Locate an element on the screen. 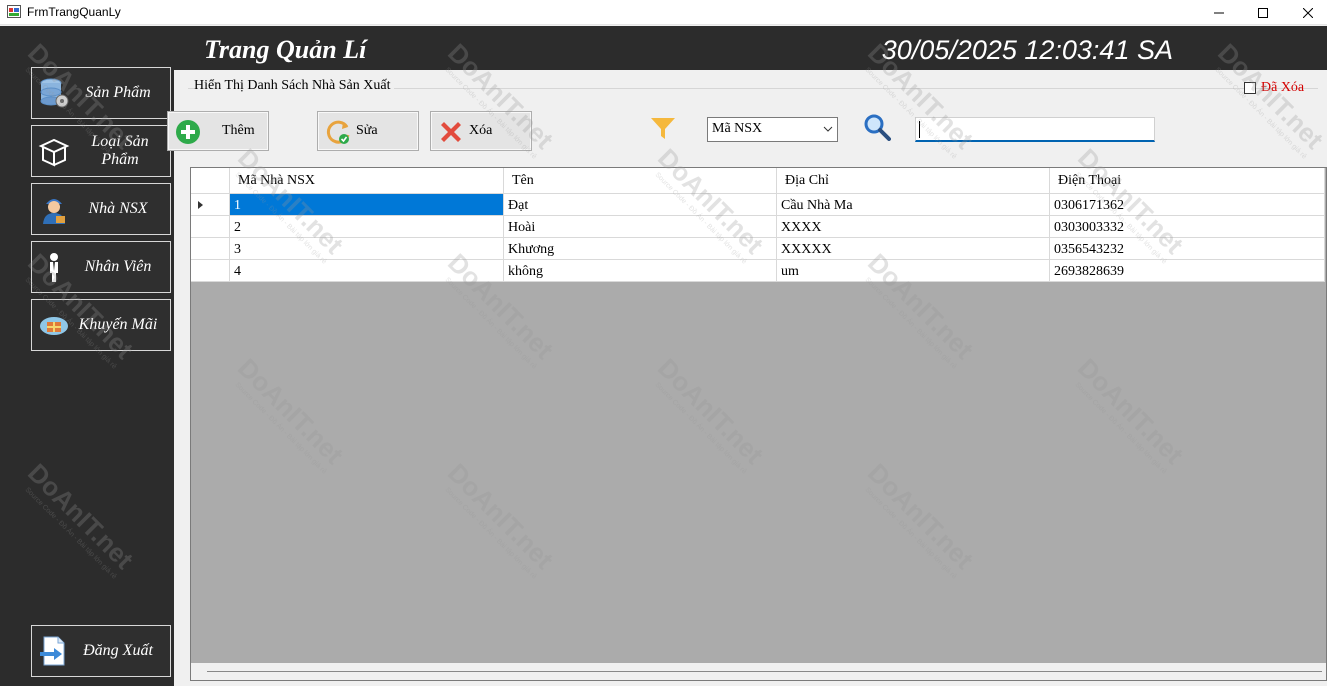 The width and height of the screenshot is (1327, 686). horizontal-scrollbar is located at coordinates (758, 671).